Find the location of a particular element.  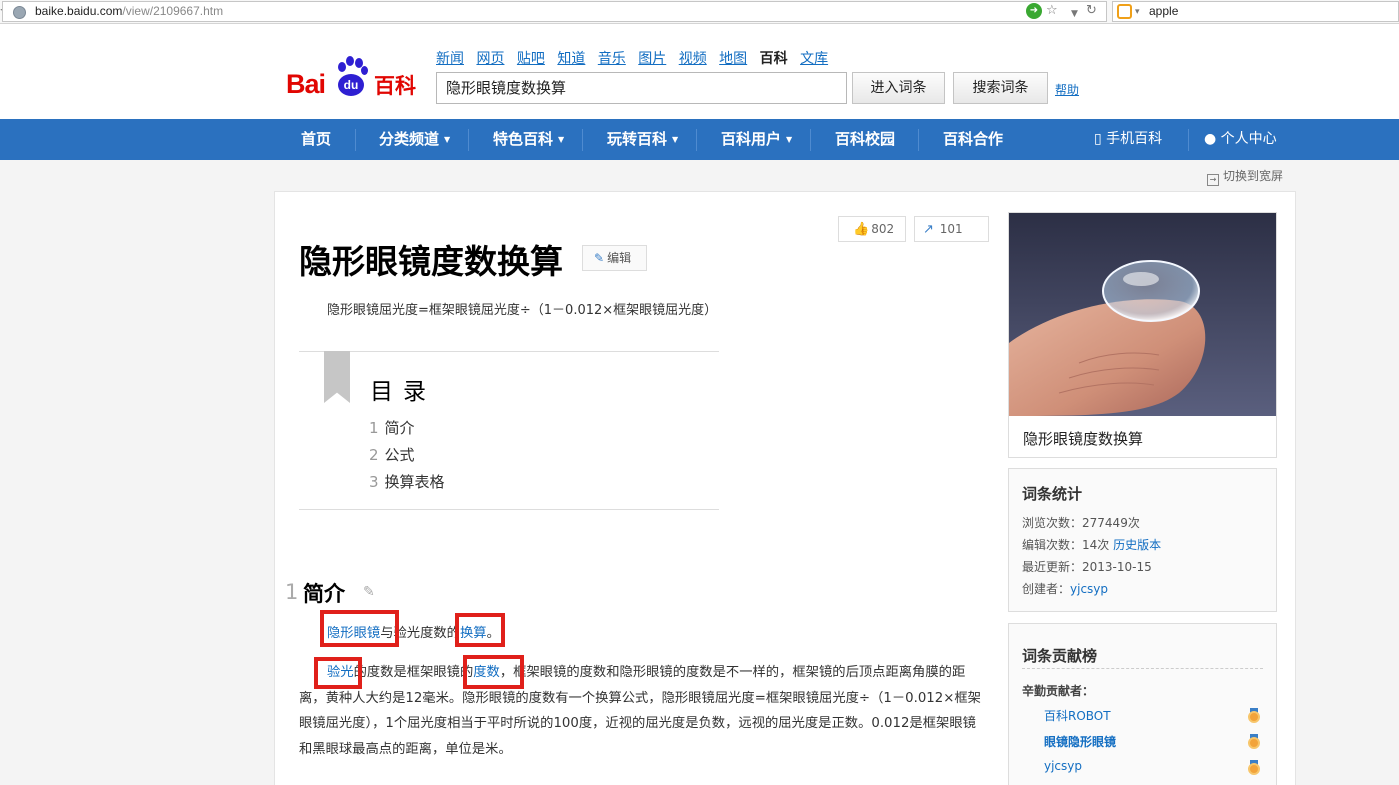

nav-mobile-label: 手机百科 is located at coordinates (1134, 139).